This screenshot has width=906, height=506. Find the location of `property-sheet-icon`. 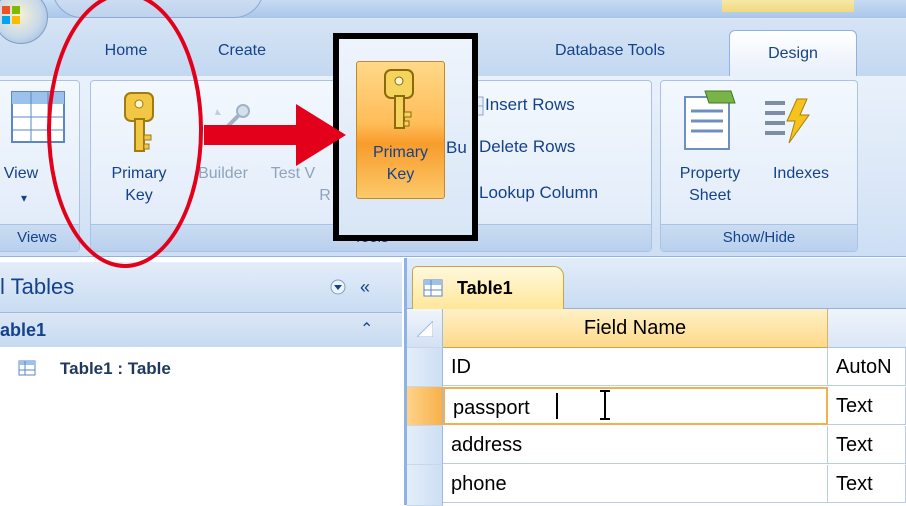

property-sheet-icon is located at coordinates (710, 120).